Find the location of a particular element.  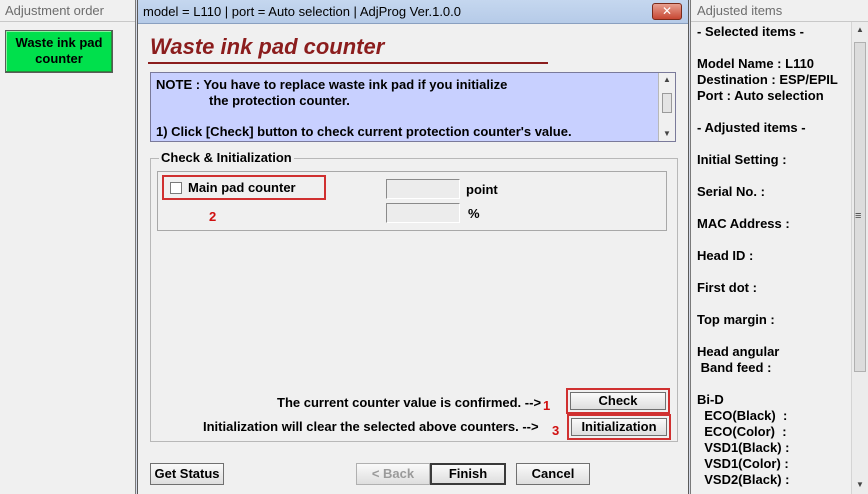

adjusted-item-line: Head angular is located at coordinates (738, 351).